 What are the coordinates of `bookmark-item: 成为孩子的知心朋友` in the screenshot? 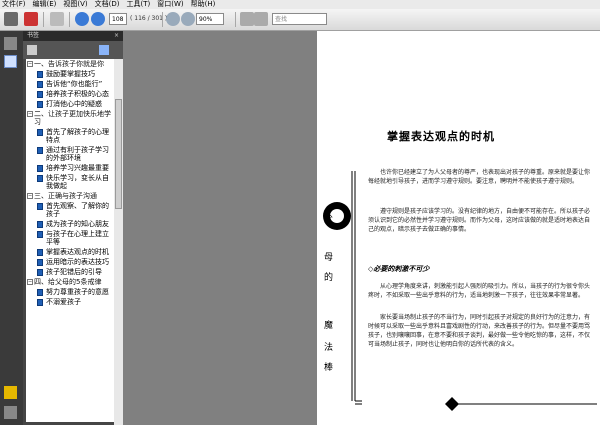 It's located at (70, 224).